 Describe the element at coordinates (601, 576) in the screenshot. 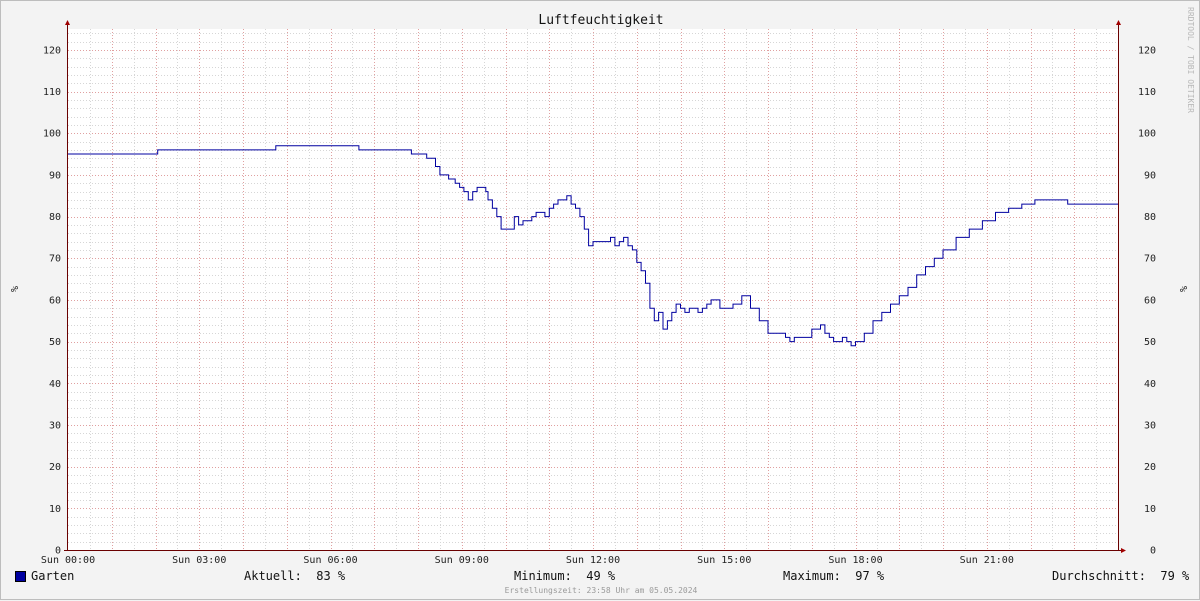

I see `legend-min-value: 49 %` at that location.